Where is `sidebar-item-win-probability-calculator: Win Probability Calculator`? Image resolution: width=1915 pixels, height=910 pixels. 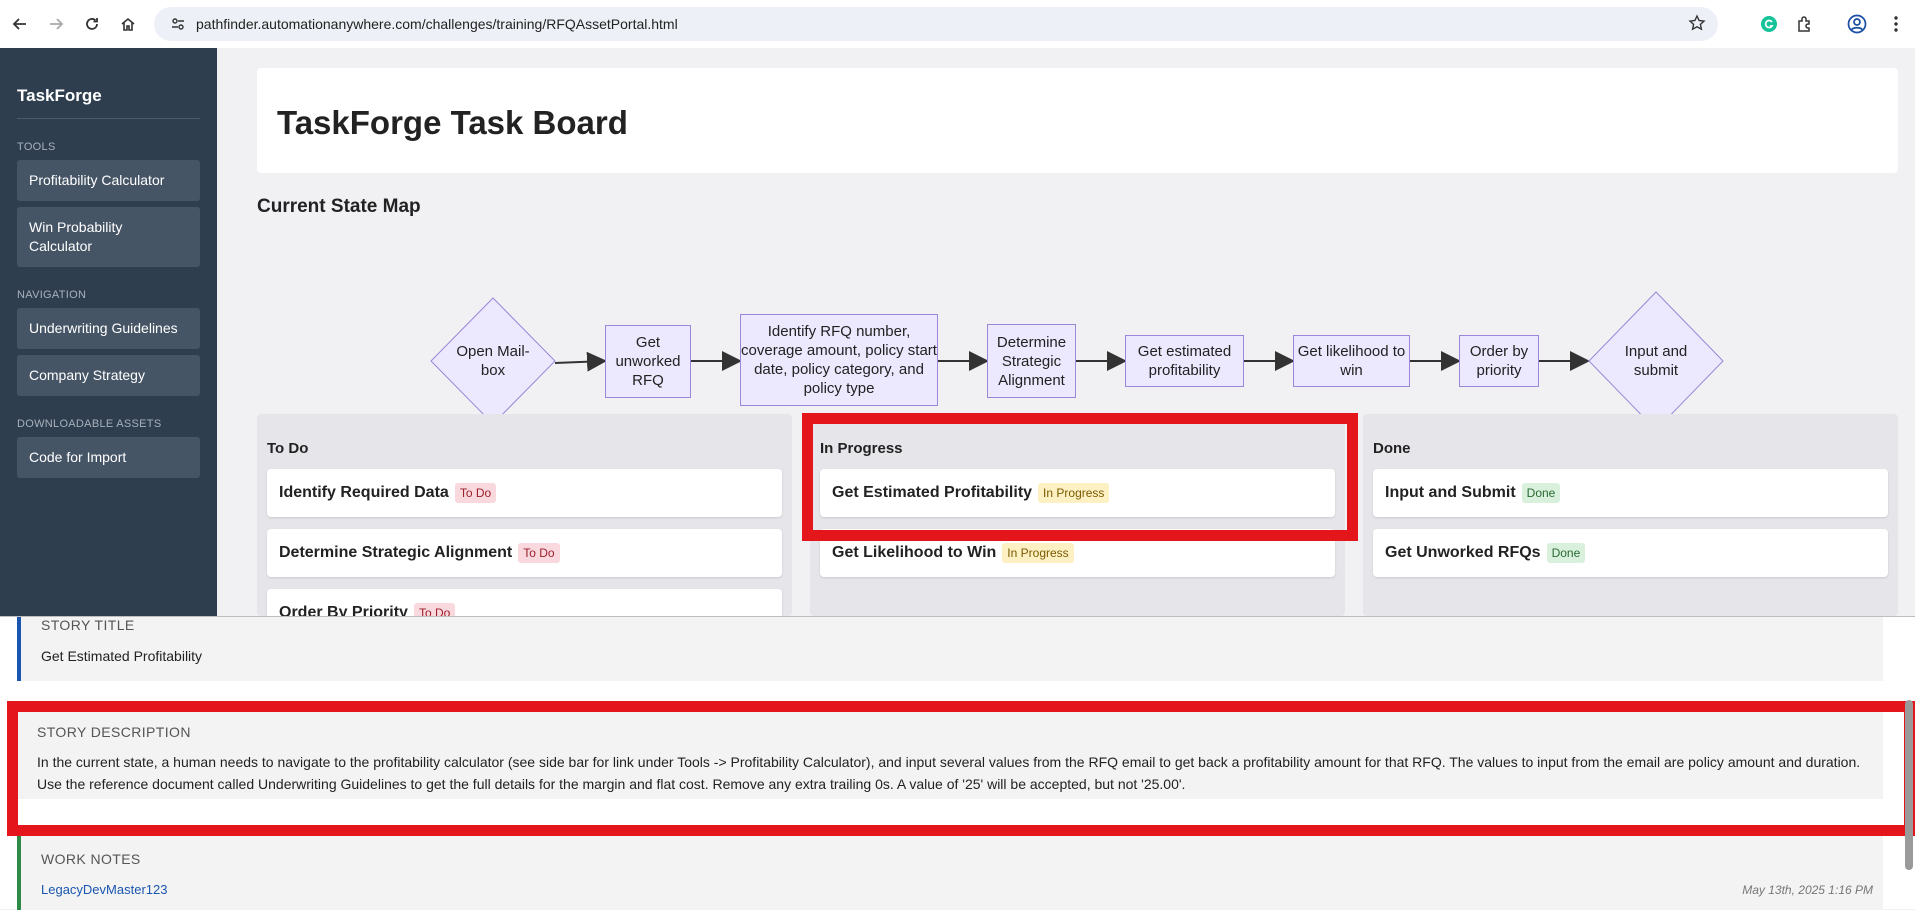 sidebar-item-win-probability-calculator: Win Probability Calculator is located at coordinates (108, 237).